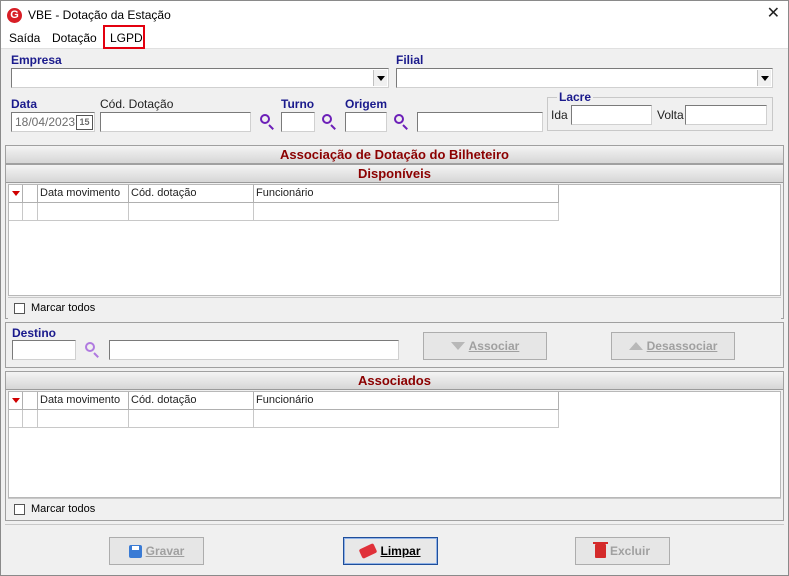  Describe the element at coordinates (457, 346) in the screenshot. I see `arrow-down-icon` at that location.